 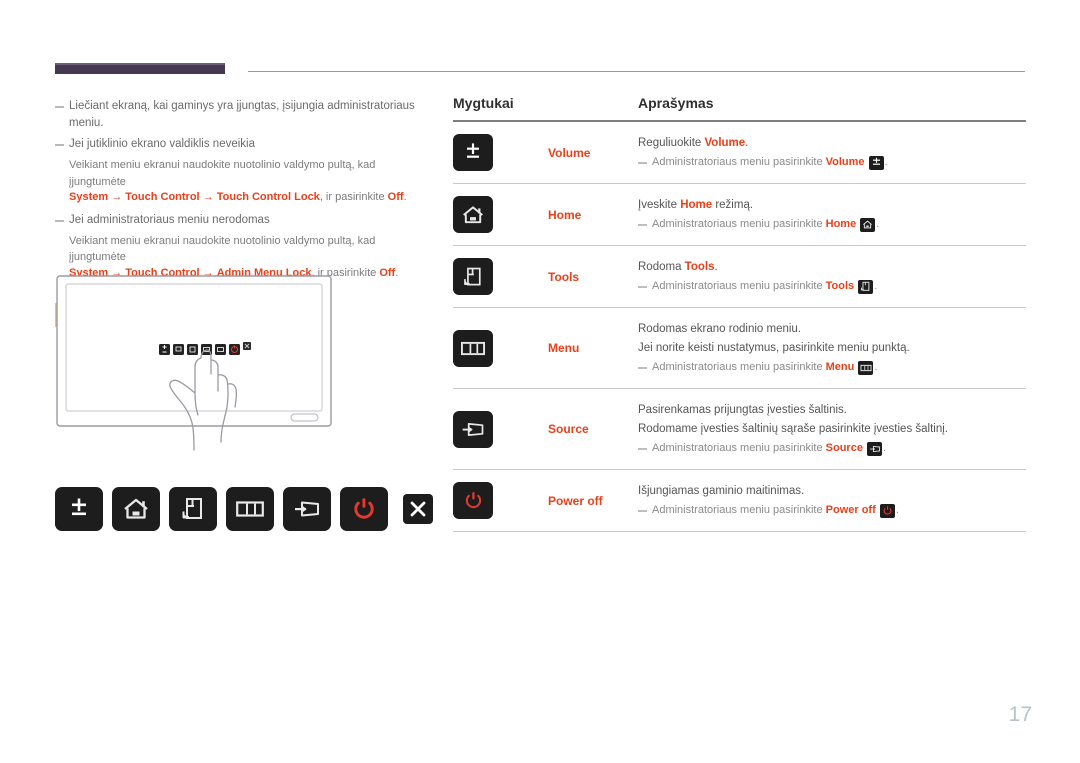 I want to click on home-button-thumb, so click(x=473, y=214).